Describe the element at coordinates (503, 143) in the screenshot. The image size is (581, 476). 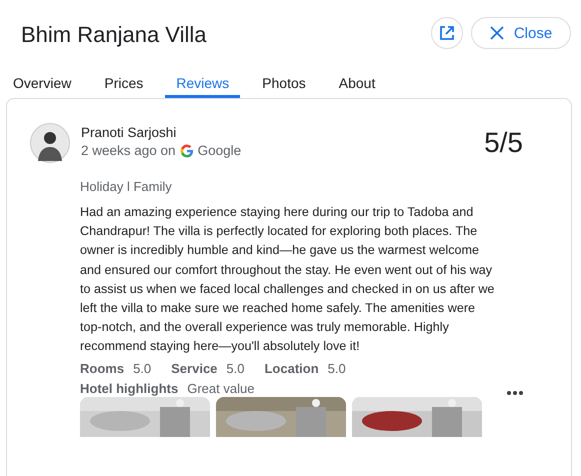
I see `review-score: 5/5` at that location.